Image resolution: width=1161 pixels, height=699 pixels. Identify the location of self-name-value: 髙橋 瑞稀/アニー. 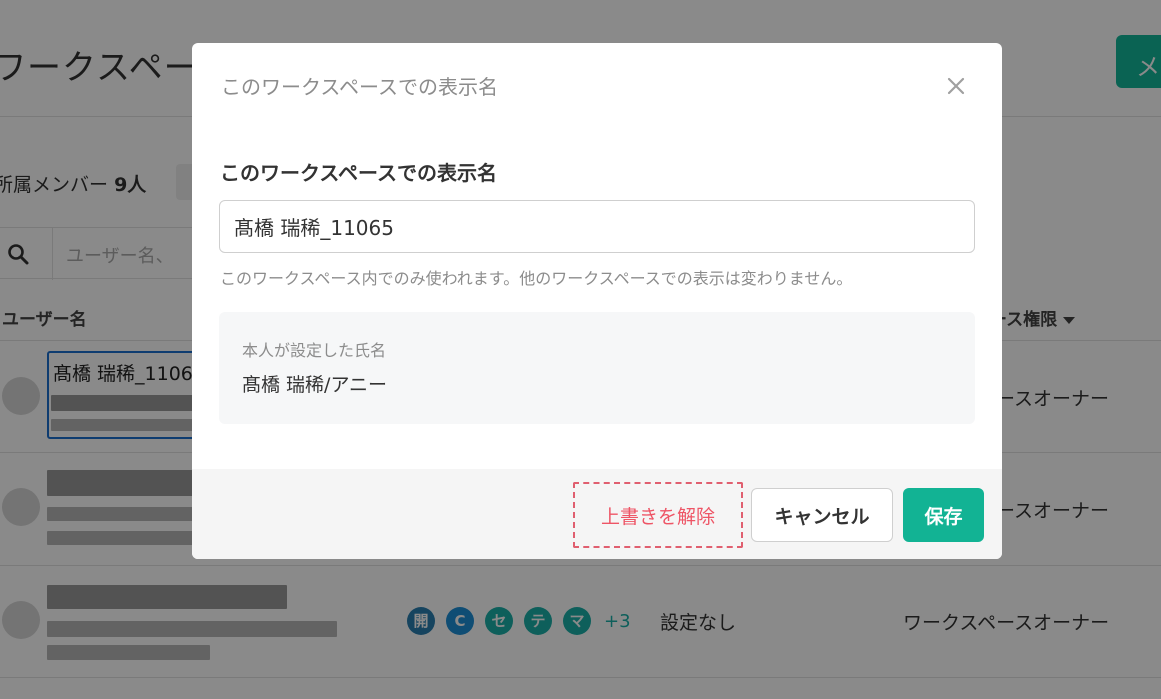
(315, 385).